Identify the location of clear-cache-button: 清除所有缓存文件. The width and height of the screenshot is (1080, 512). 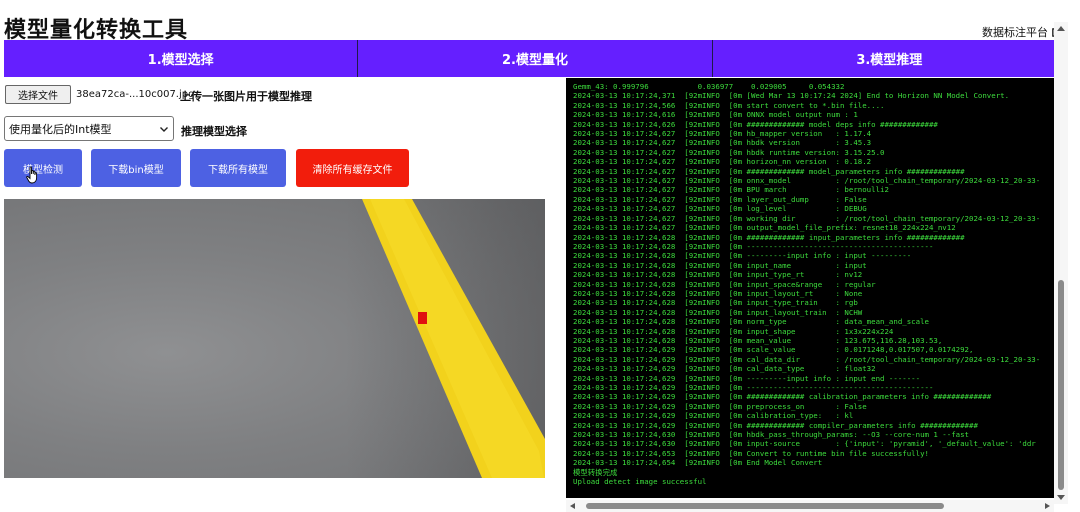
(352, 168).